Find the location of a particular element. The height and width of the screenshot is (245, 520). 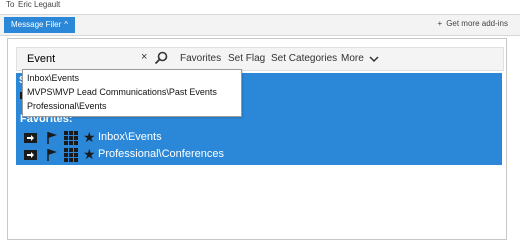

clear-icon: × is located at coordinates (144, 57).